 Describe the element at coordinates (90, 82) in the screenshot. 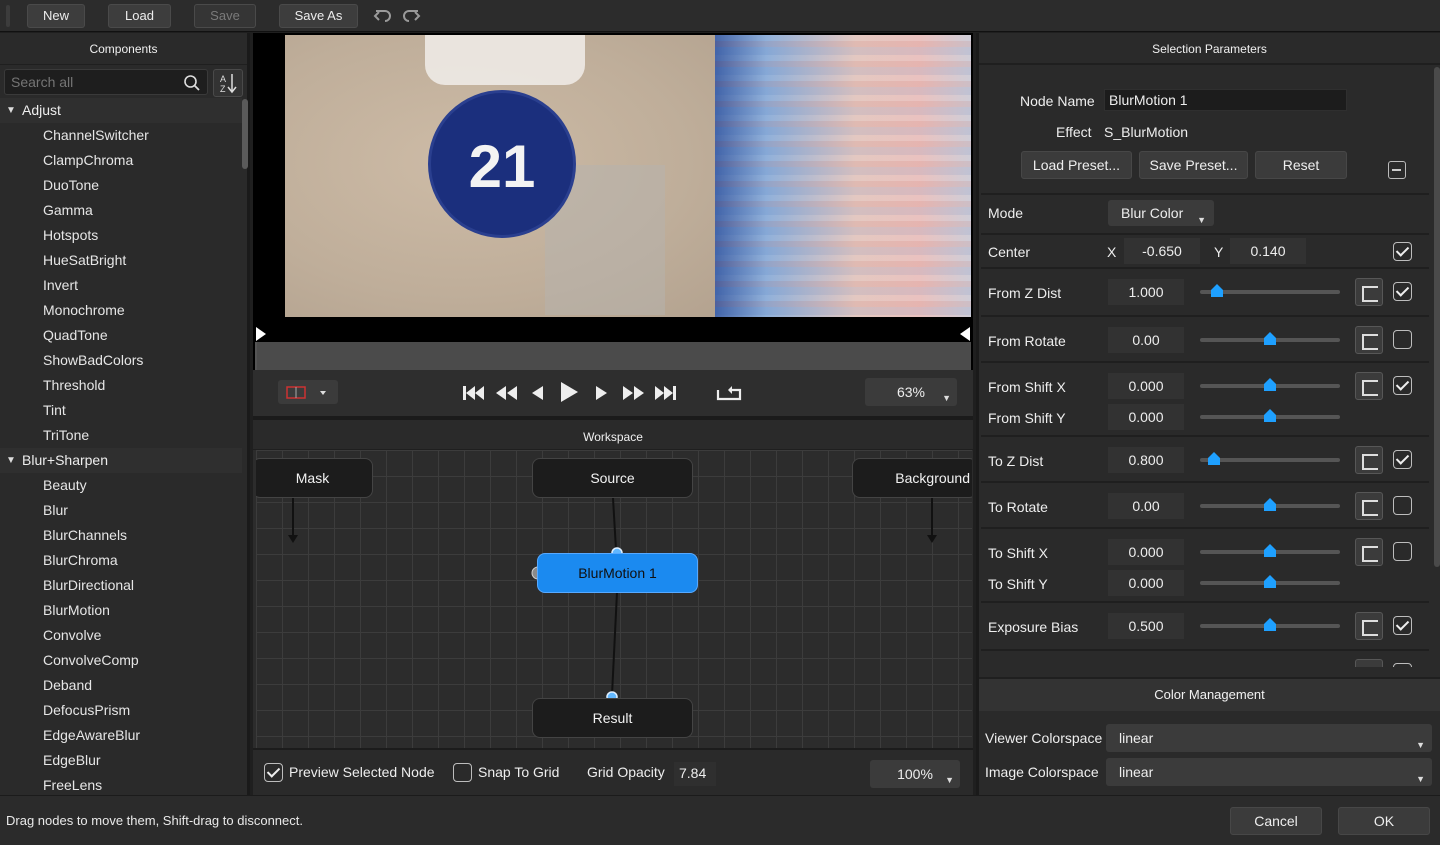

I see `search-input` at that location.